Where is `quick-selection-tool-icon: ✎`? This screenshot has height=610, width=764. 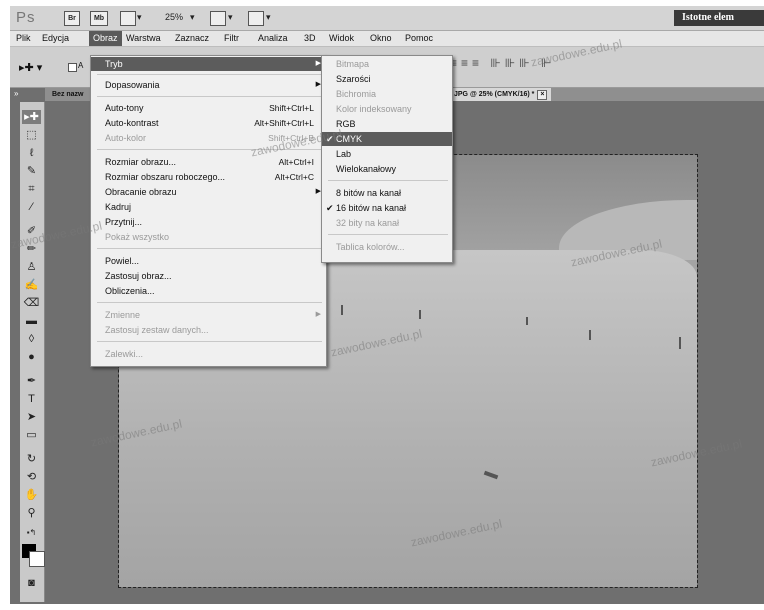
quick-selection-tool-icon: ✎ is located at coordinates (31, 171).